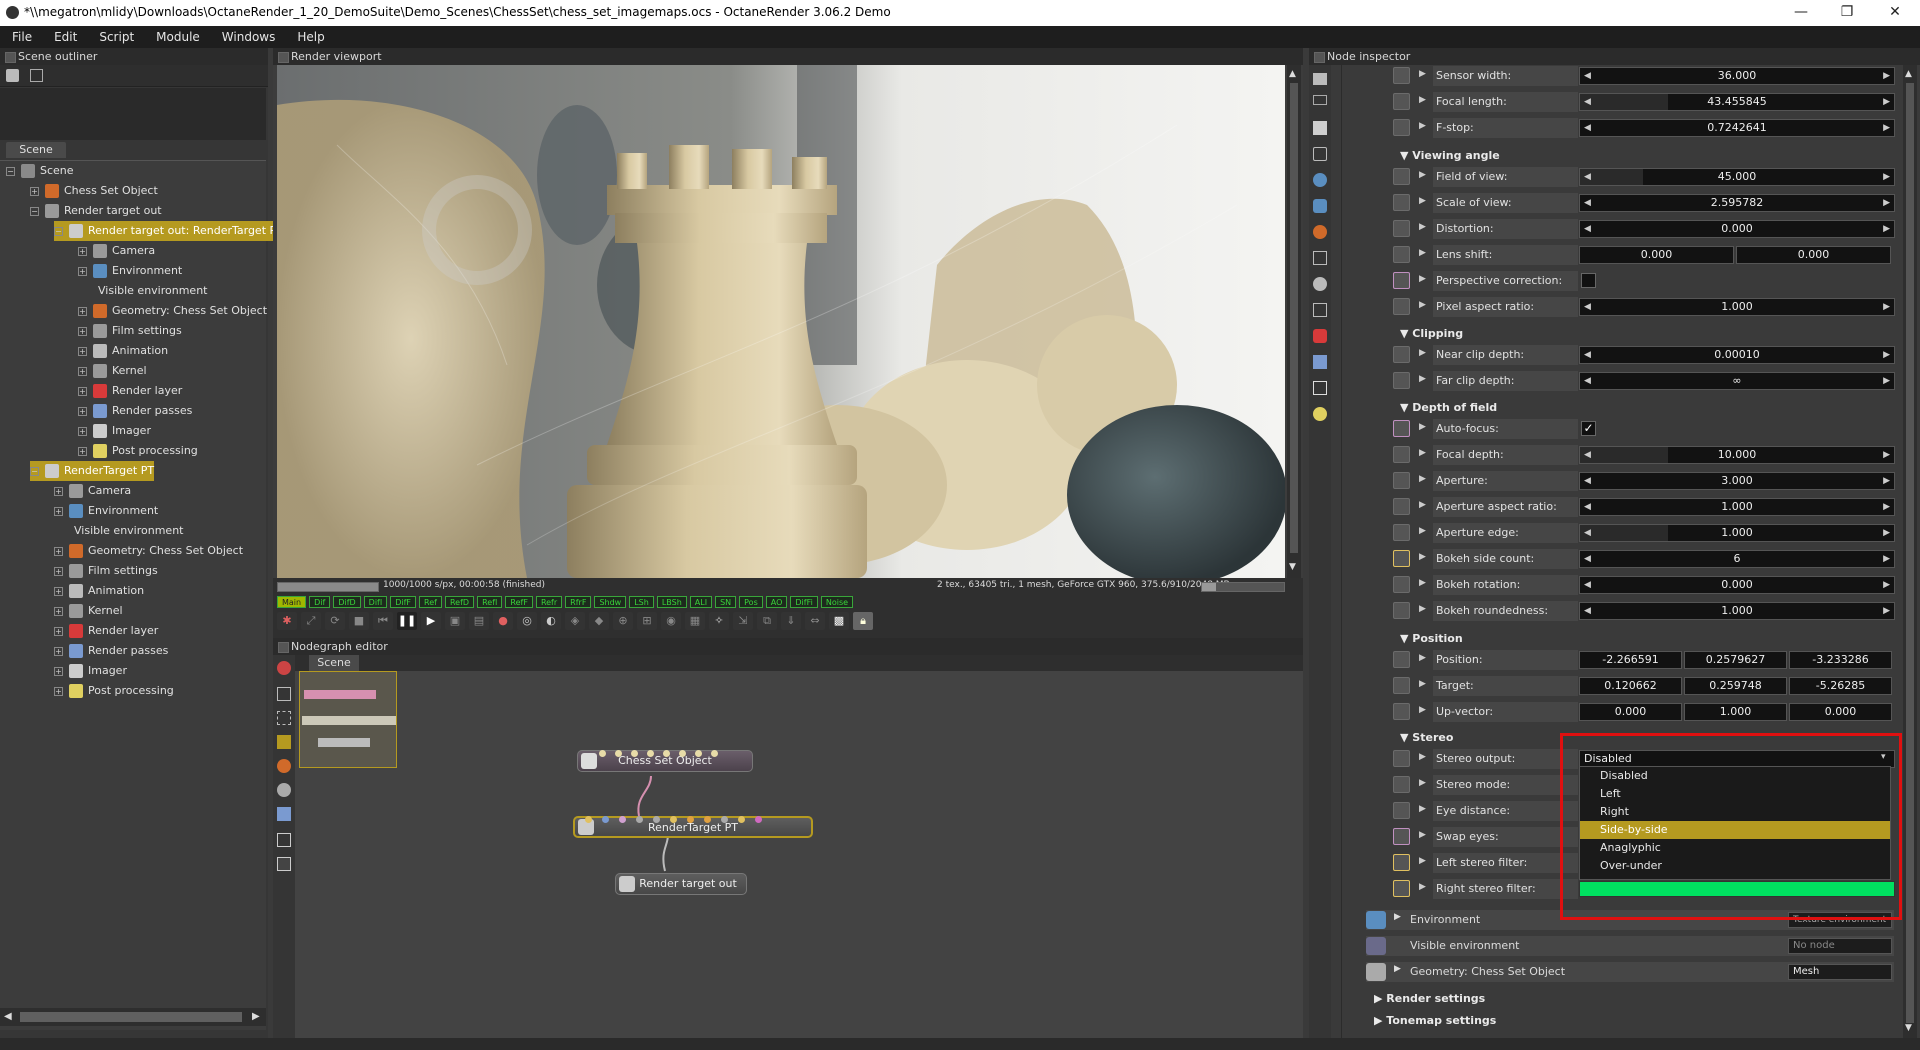  What do you see at coordinates (431, 621) in the screenshot?
I see `play-icon: ▶` at bounding box center [431, 621].